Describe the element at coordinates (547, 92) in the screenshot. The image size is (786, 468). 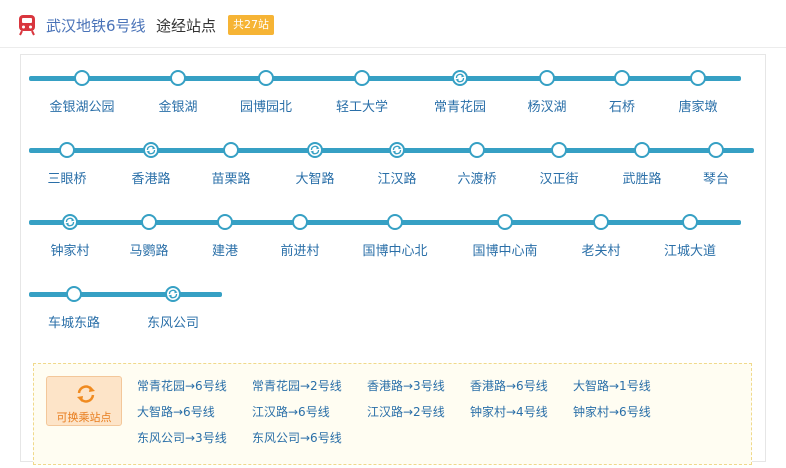
I see `station: 杨汊湖` at that location.